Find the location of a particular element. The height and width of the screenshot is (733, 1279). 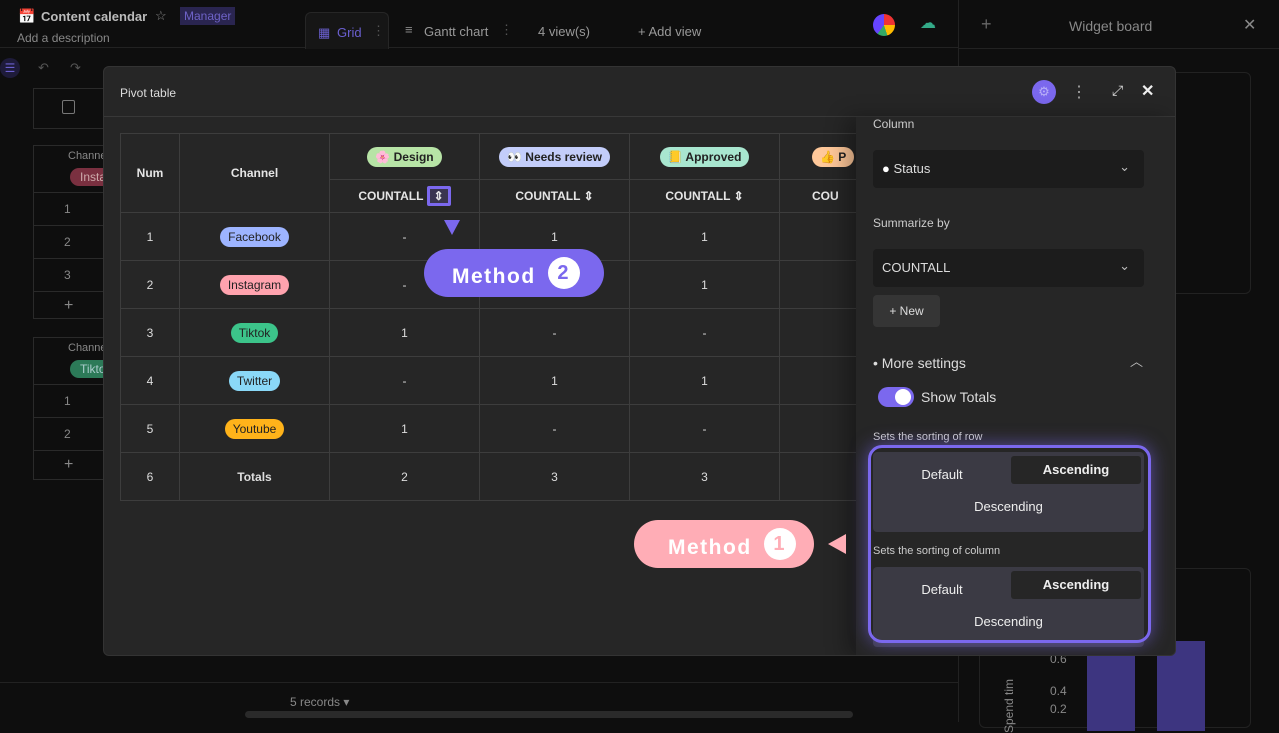

totals-row: 6 Totals 2 3 3 is located at coordinates (525, 476).